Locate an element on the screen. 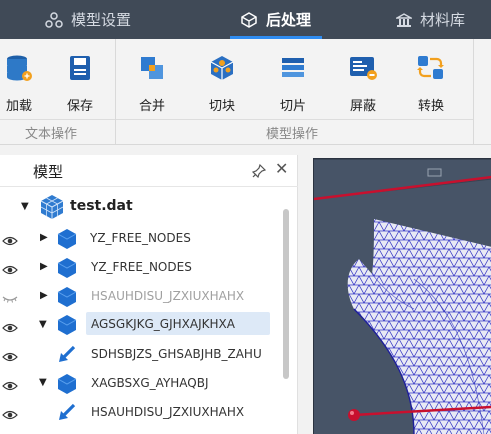 This screenshot has height=434, width=491. top-tab-bar: 模型设置 后处理 材料库 is located at coordinates (245, 19).